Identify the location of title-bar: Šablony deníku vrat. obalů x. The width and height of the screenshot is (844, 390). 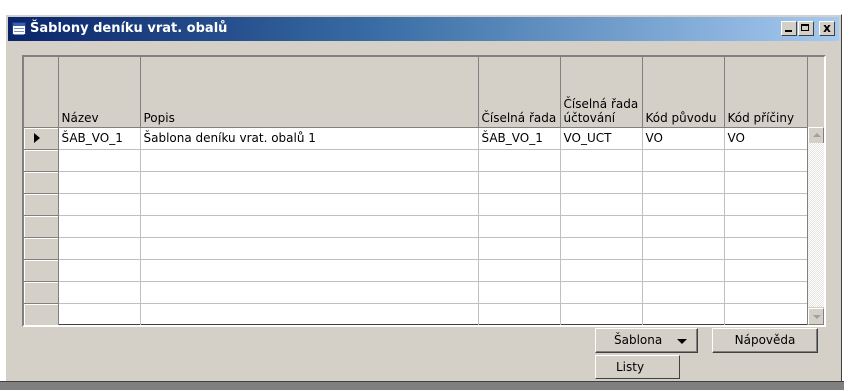
(423, 29).